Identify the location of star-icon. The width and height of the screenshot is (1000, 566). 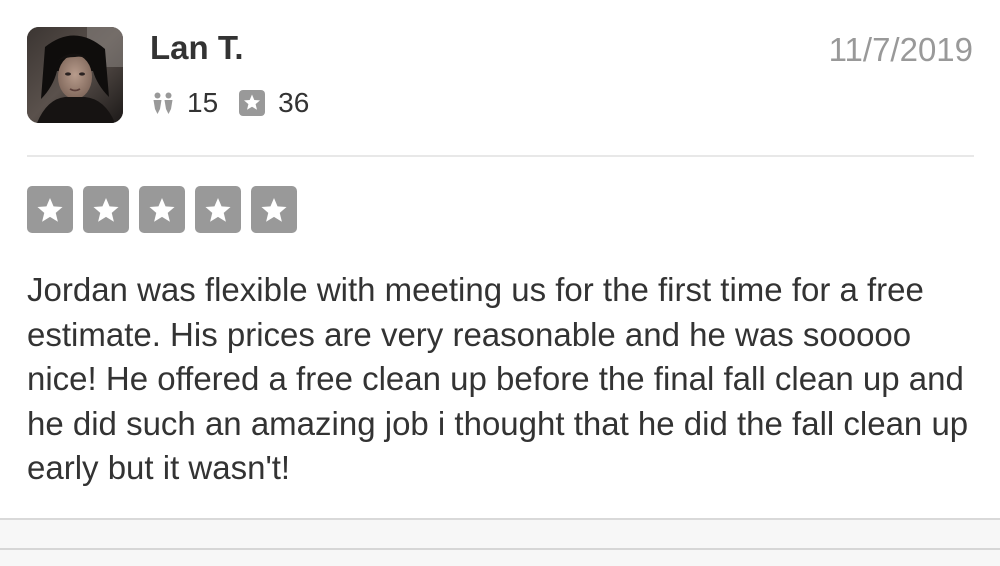
(252, 103).